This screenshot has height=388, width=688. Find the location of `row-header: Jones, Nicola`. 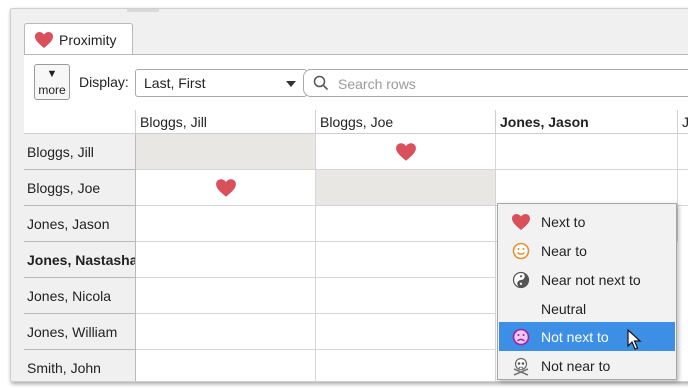

row-header: Jones, Nicola is located at coordinates (80, 296).